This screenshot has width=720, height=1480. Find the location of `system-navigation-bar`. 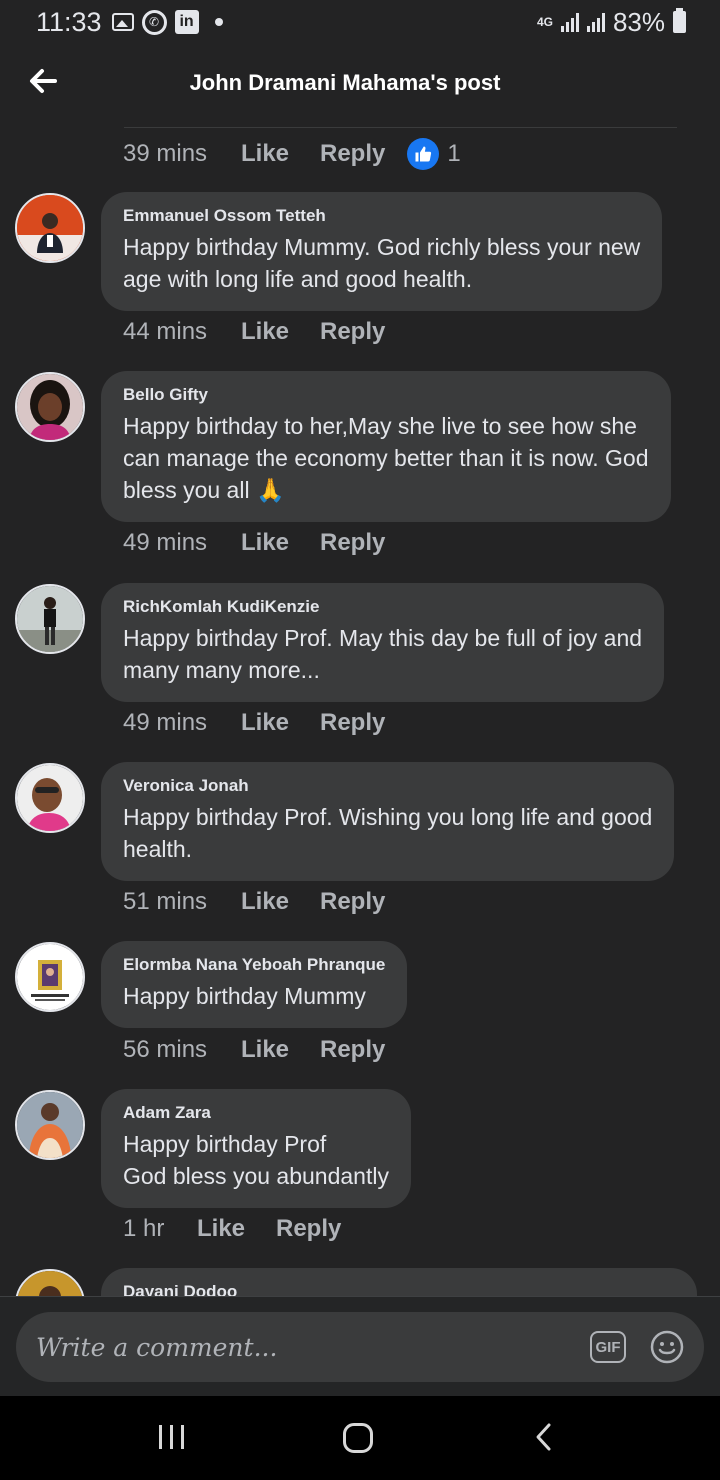

system-navigation-bar is located at coordinates (360, 1438).